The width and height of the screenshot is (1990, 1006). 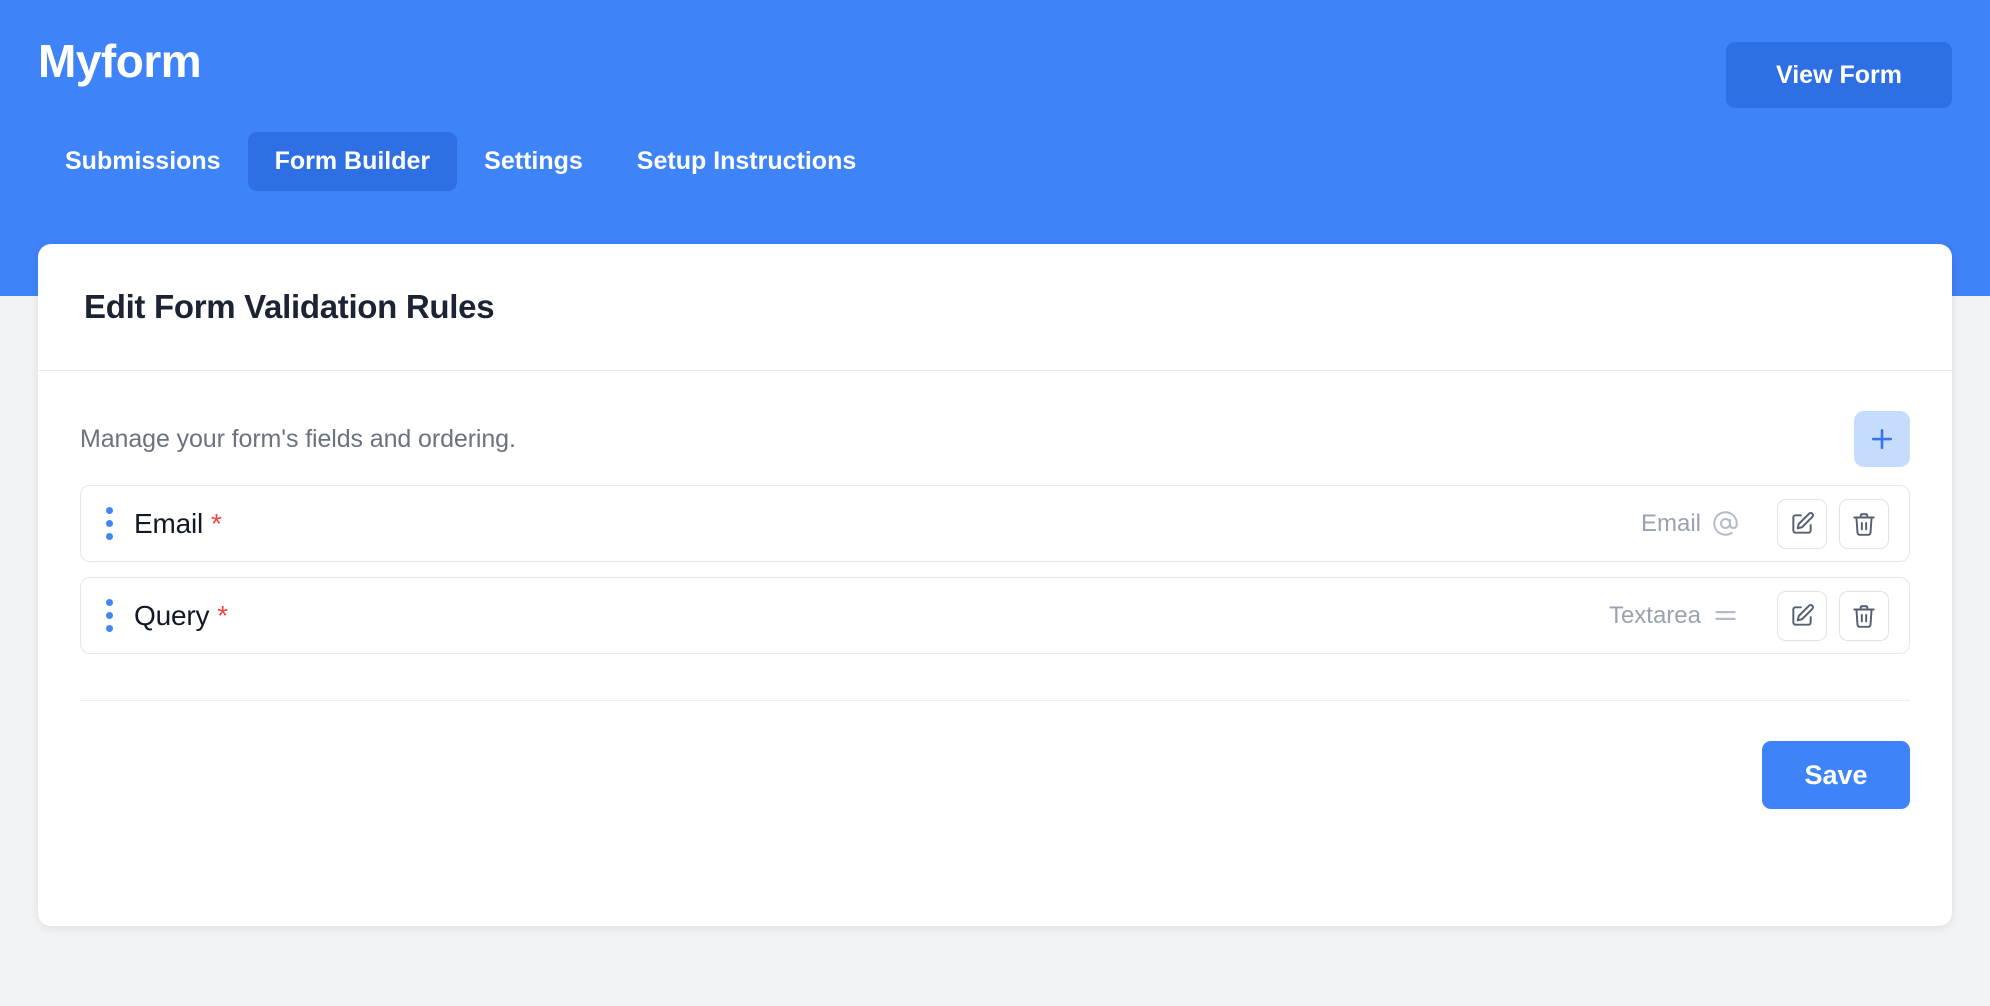 I want to click on view-form-button: View Form, so click(x=1839, y=75).